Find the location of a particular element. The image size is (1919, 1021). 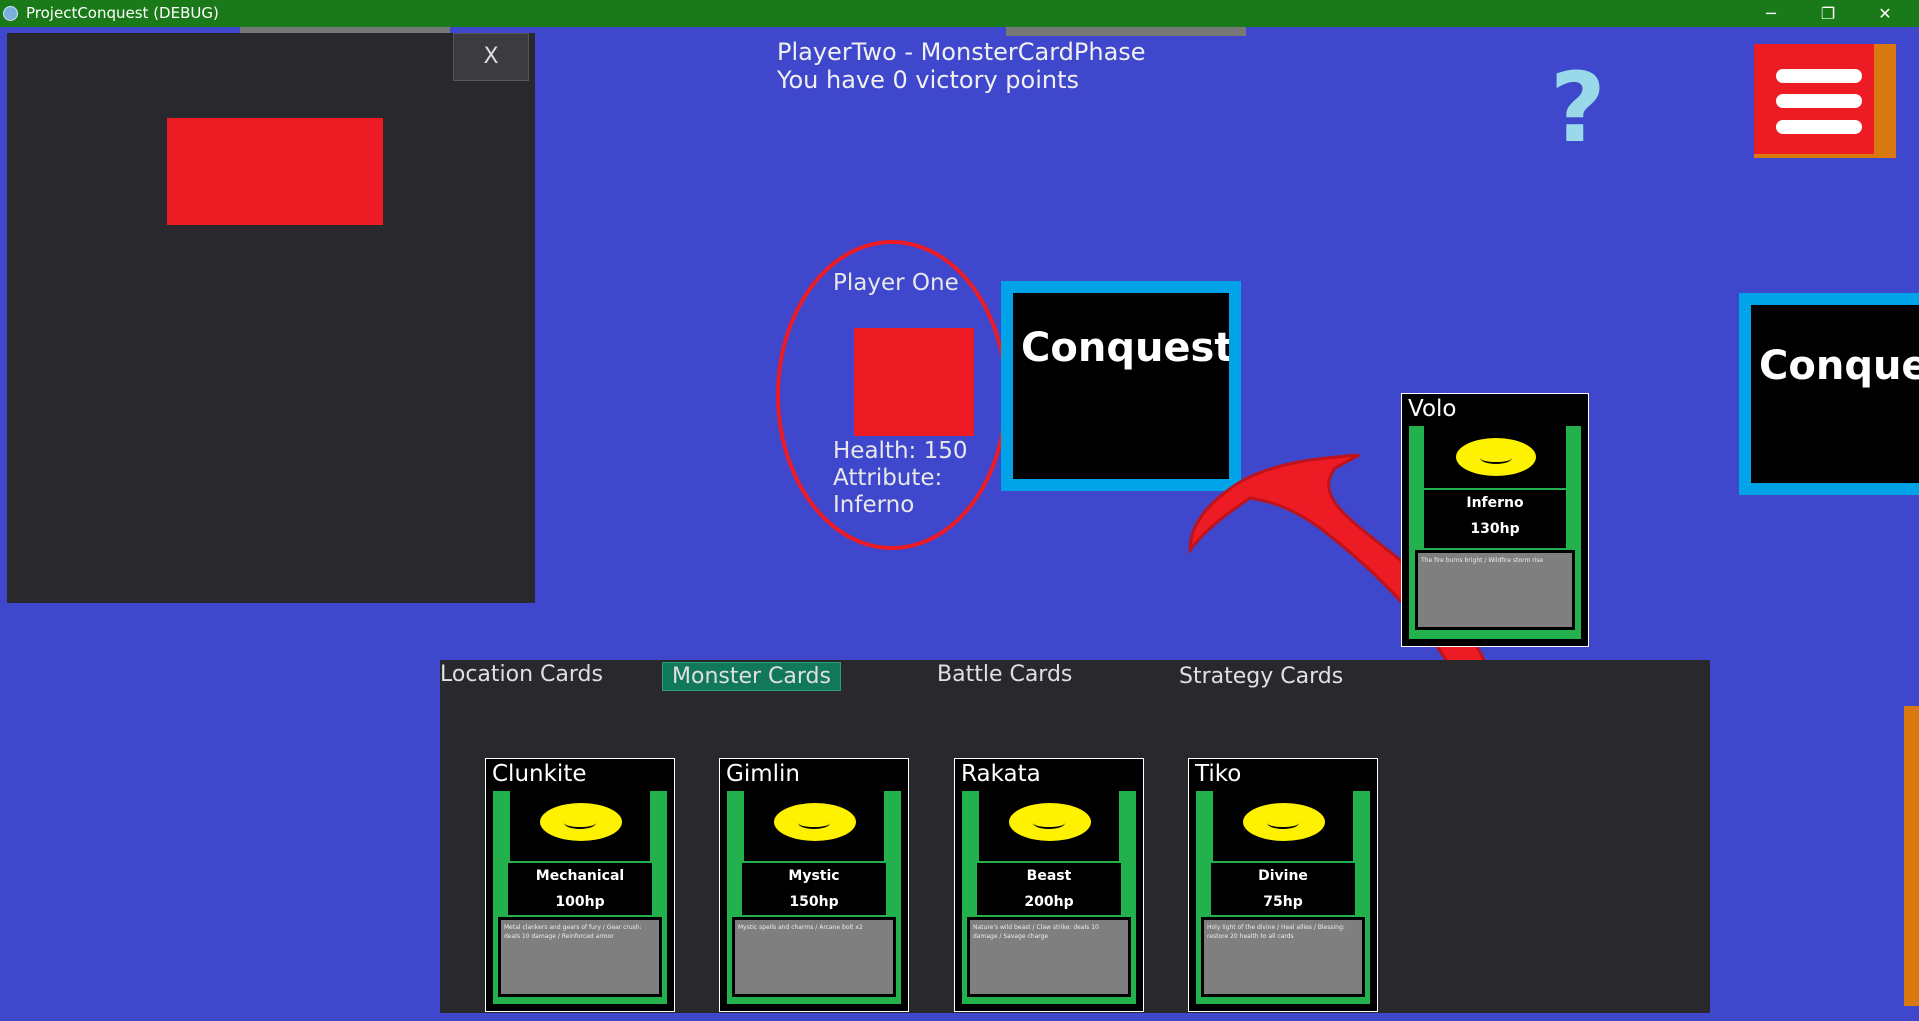

debug-preview is located at coordinates (275, 171).